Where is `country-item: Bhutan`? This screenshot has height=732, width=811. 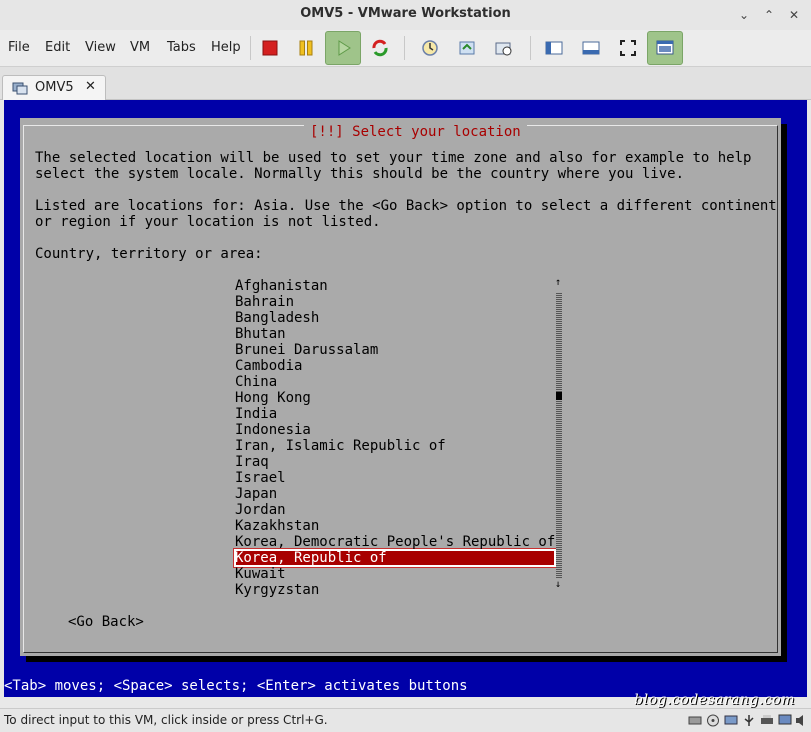
country-item: Bhutan is located at coordinates (395, 334).